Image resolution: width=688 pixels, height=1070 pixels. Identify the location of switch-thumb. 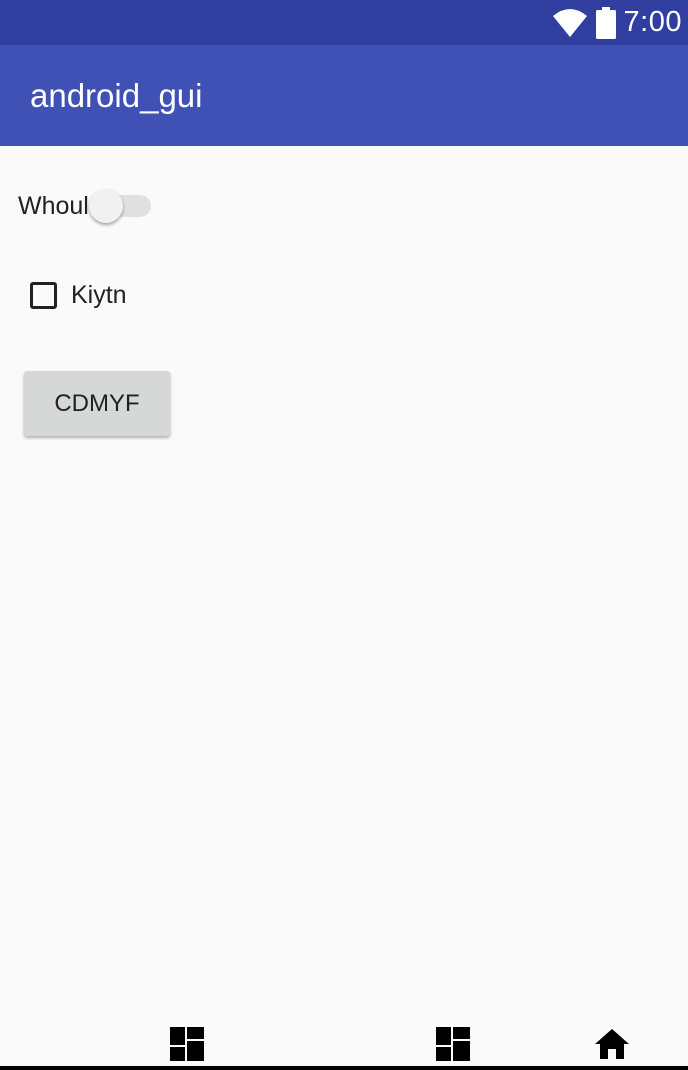
(105, 206).